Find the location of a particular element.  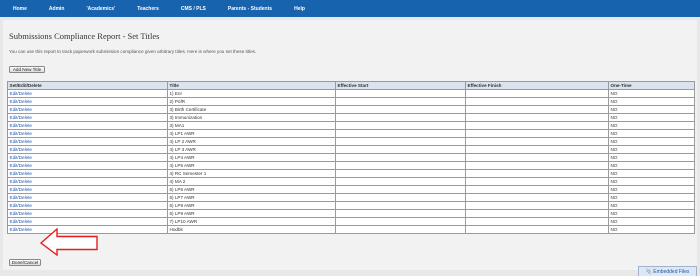

table-row: Edit/Delete 3) MA1 NO is located at coordinates (351, 125).